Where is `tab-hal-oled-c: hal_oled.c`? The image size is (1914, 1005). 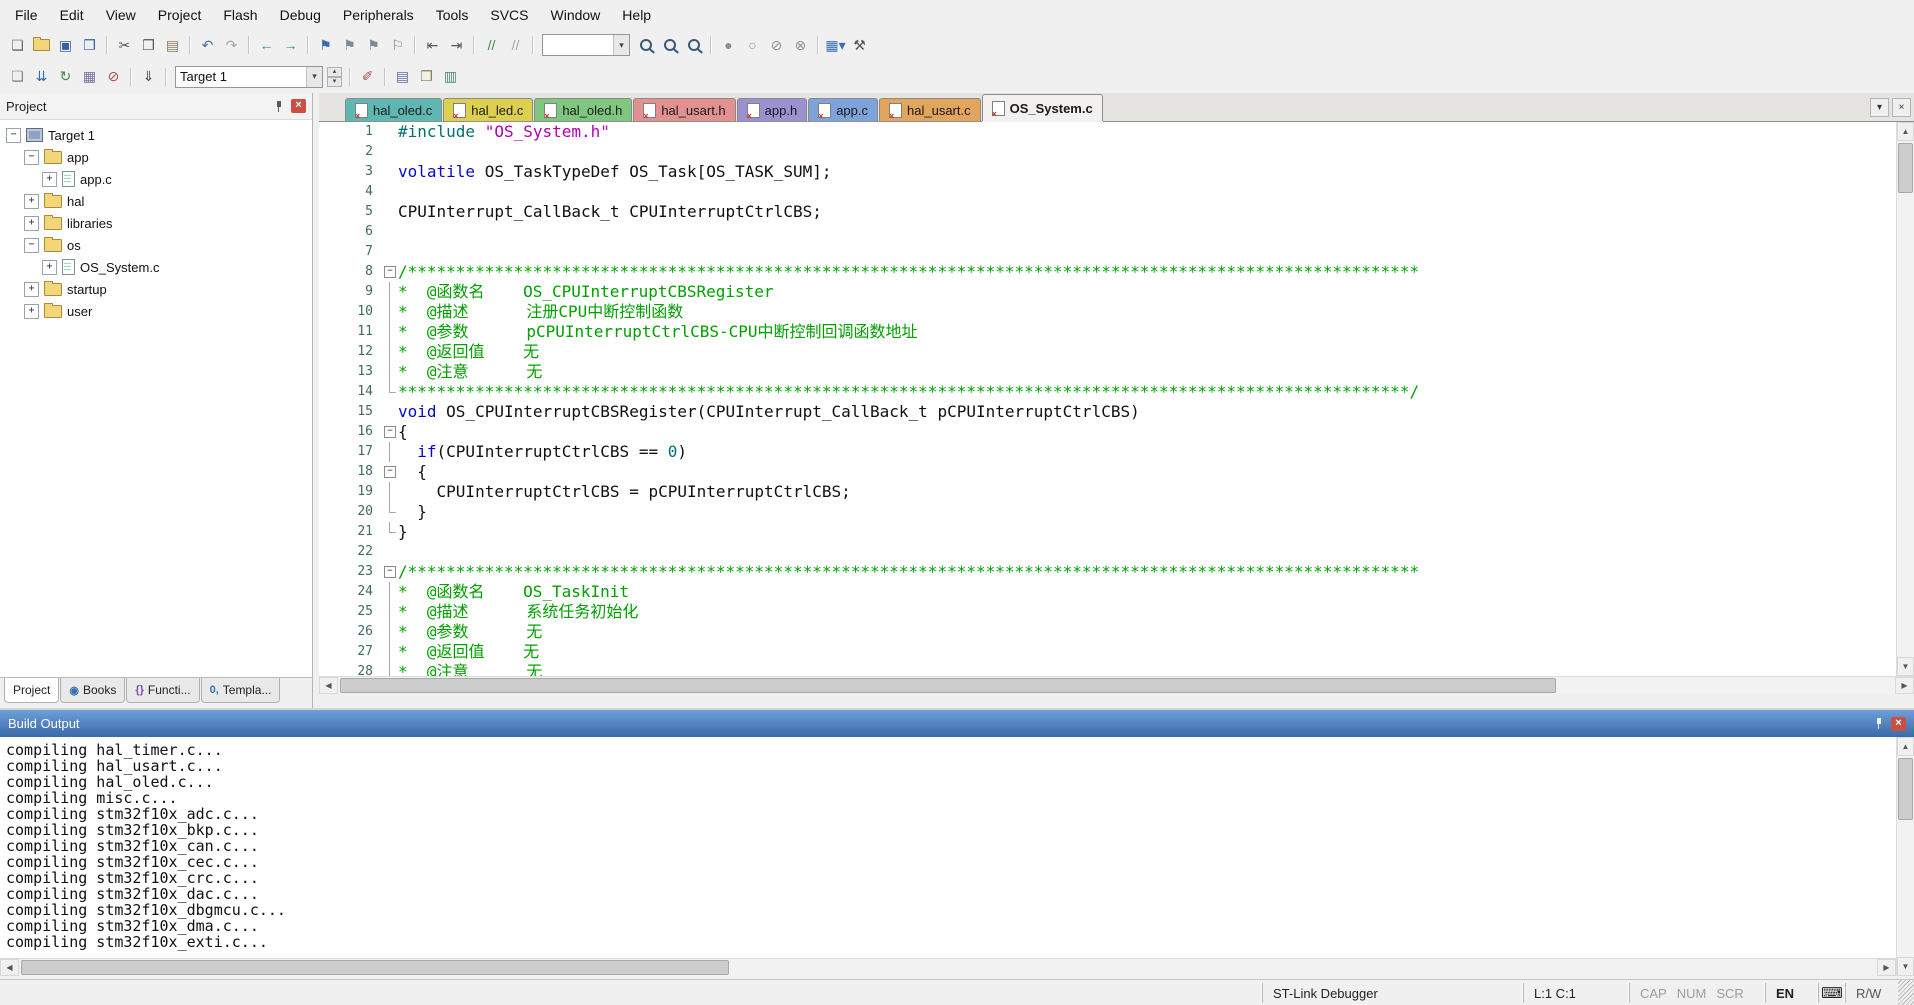
tab-hal-oled-c: hal_oled.c is located at coordinates (394, 109).